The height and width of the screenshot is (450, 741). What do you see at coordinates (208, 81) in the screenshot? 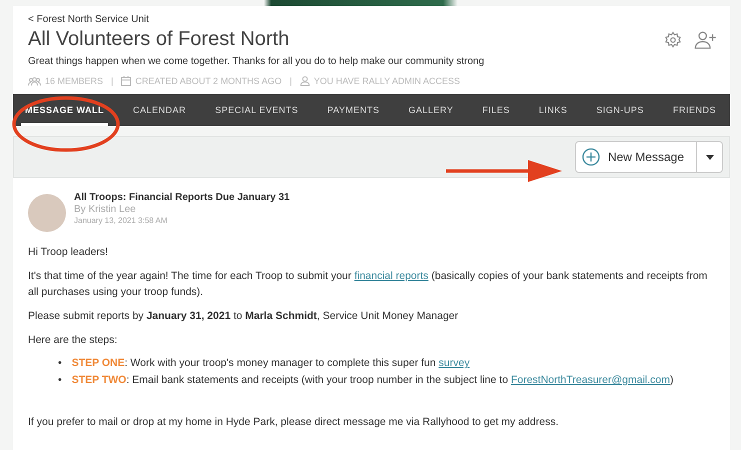
I see `meta-text: CREATED ABOUT 2 MONTHS AGO` at bounding box center [208, 81].